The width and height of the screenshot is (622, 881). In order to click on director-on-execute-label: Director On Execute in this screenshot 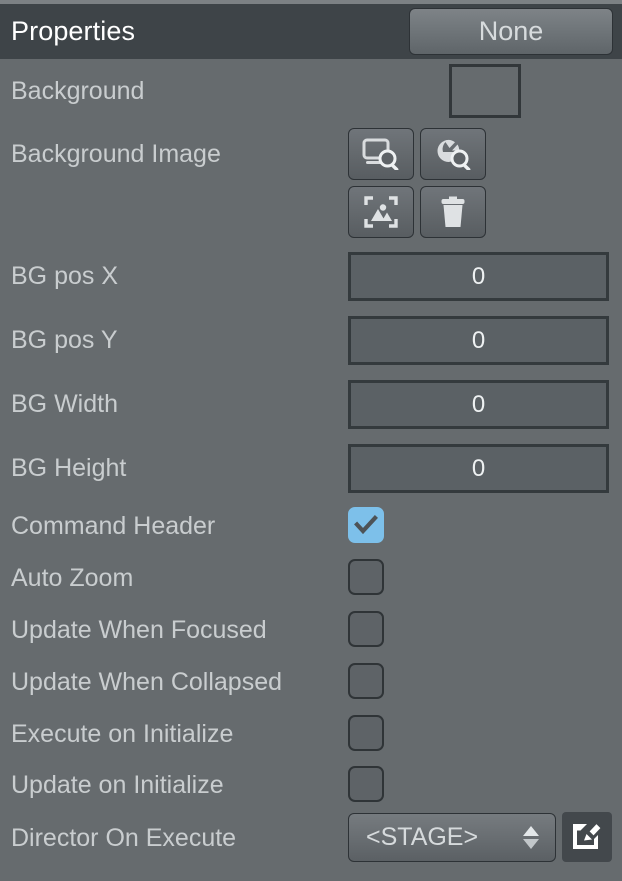, I will do `click(124, 837)`.